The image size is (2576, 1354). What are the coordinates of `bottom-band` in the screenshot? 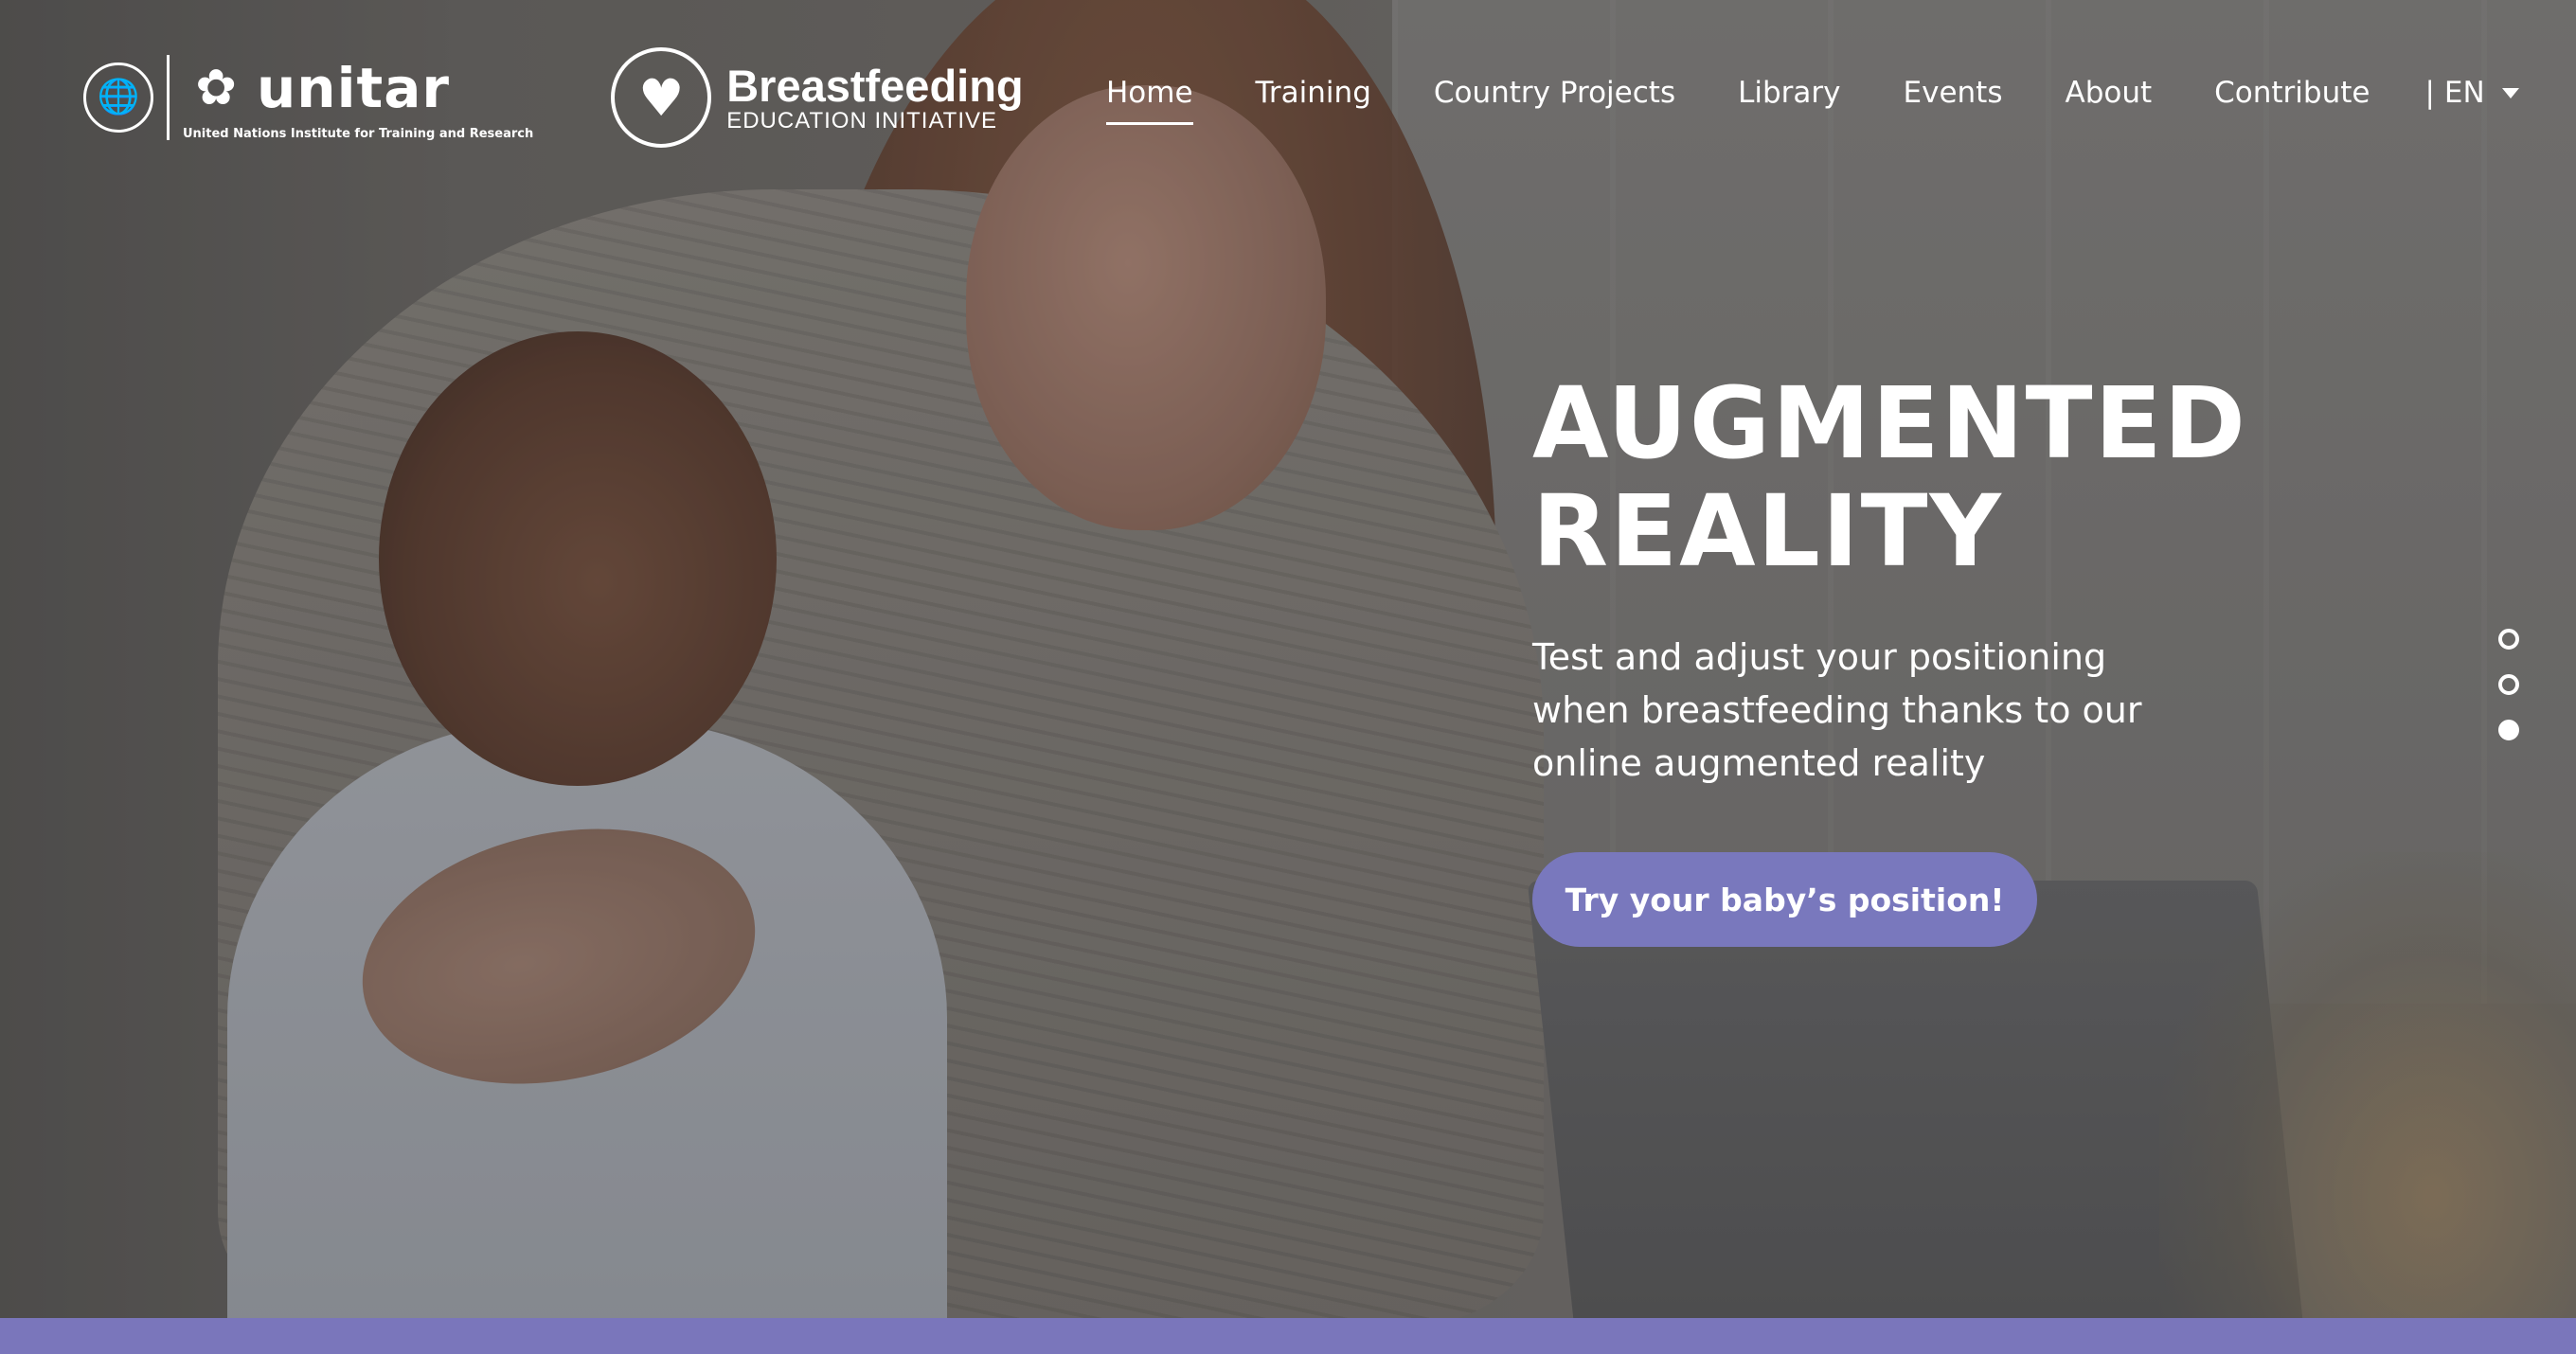 It's located at (1288, 1336).